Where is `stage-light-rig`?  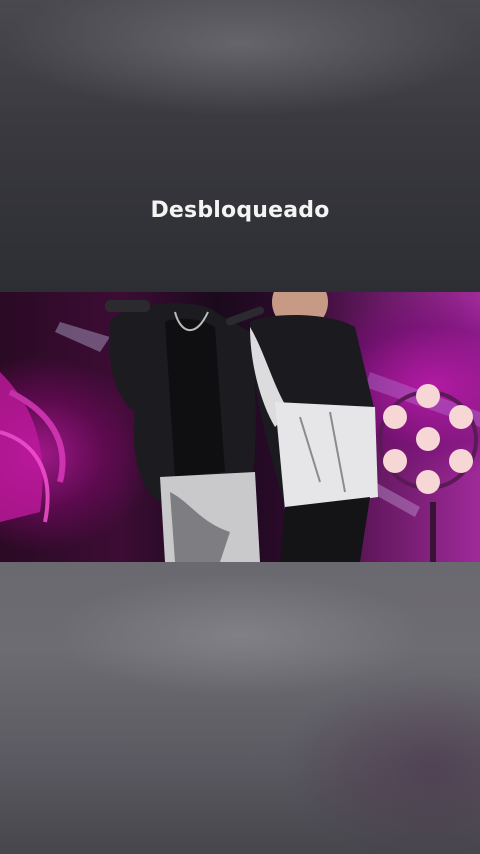
stage-light-rig is located at coordinates (428, 473).